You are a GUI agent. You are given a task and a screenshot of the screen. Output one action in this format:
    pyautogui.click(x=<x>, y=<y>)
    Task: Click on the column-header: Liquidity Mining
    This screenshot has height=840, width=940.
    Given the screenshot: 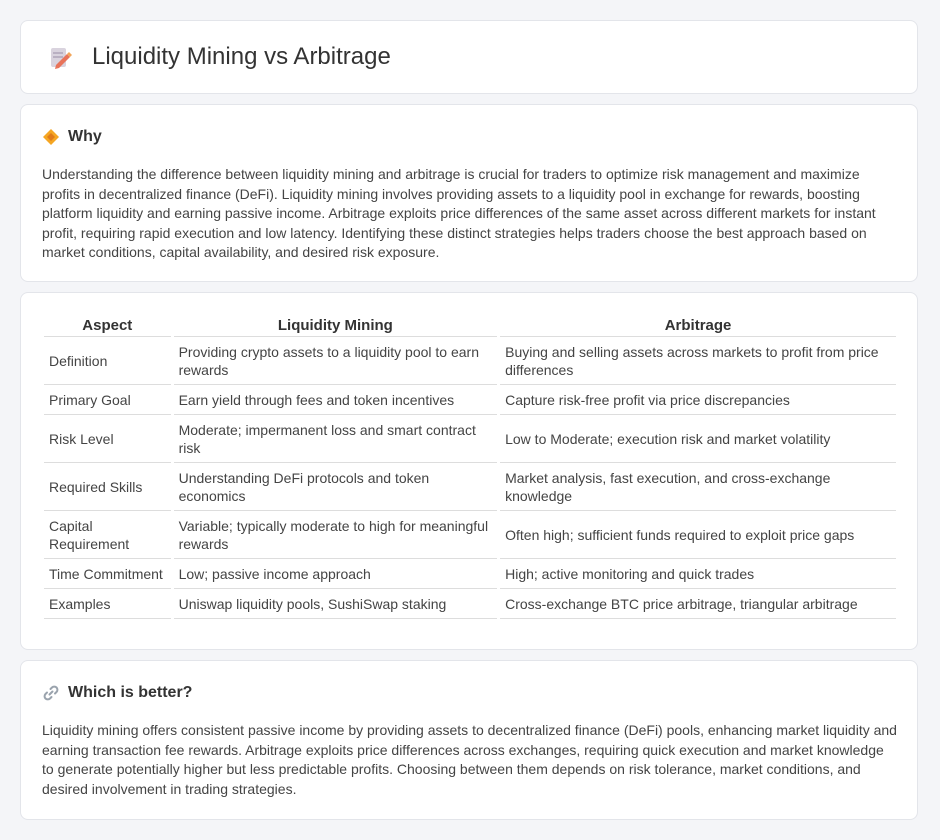 What is the action you would take?
    pyautogui.click(x=335, y=326)
    